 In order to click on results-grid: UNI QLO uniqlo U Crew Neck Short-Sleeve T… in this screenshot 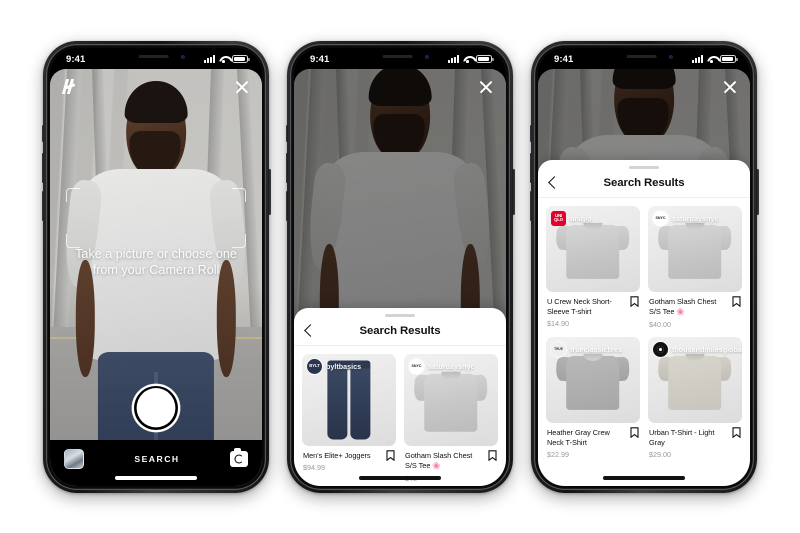, I will do `click(644, 332)`.